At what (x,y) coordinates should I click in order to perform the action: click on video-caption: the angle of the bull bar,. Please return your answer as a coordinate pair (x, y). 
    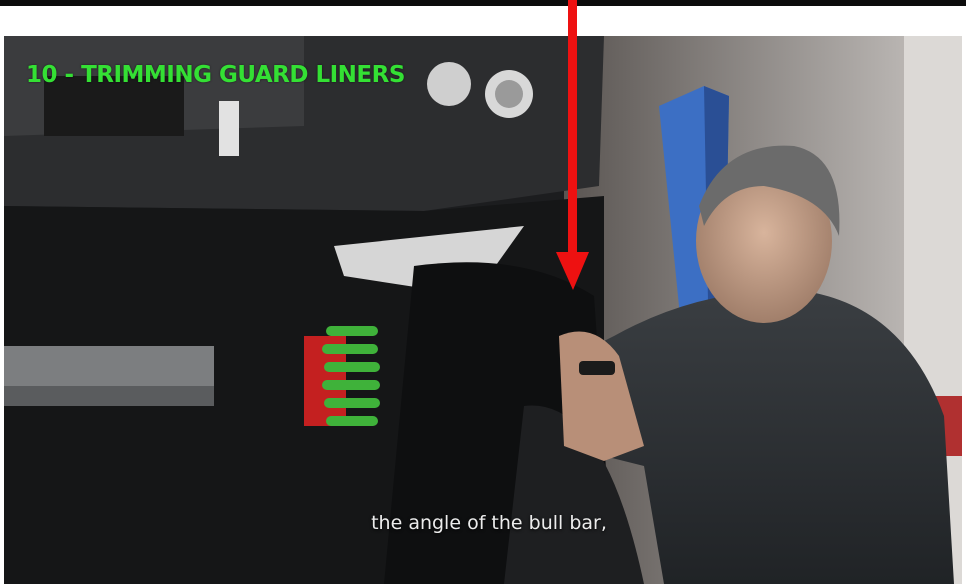
    Looking at the image, I should click on (489, 523).